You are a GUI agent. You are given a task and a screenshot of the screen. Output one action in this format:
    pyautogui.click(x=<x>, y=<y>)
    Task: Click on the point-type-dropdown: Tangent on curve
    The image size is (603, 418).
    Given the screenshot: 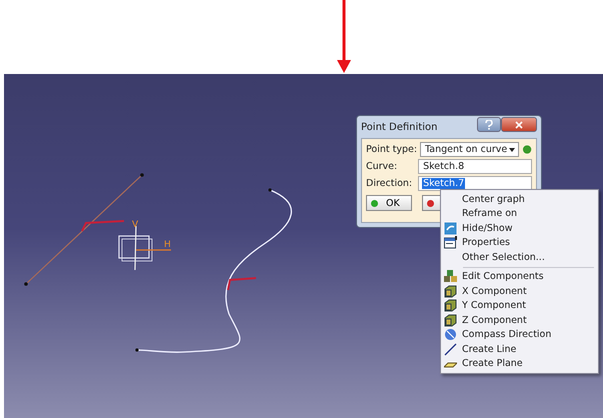 What is the action you would take?
    pyautogui.click(x=469, y=149)
    